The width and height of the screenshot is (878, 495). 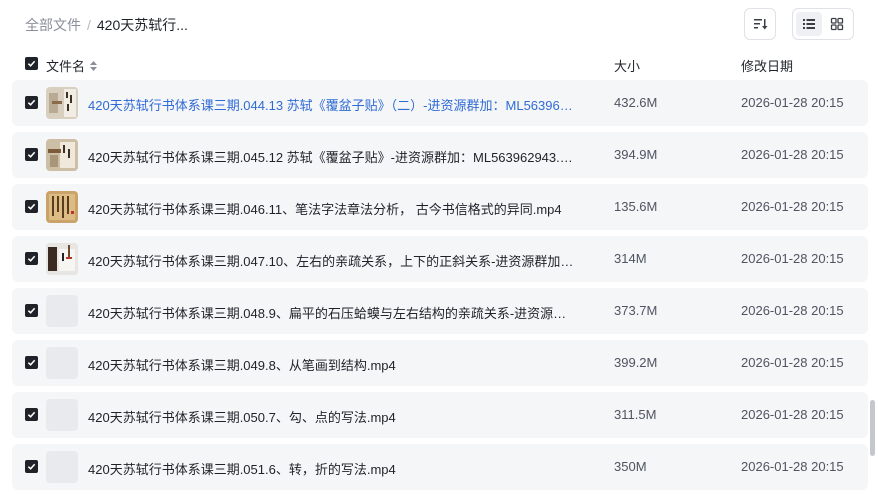 I want to click on table-header: 文件名 大小 修改日期, so click(x=439, y=64).